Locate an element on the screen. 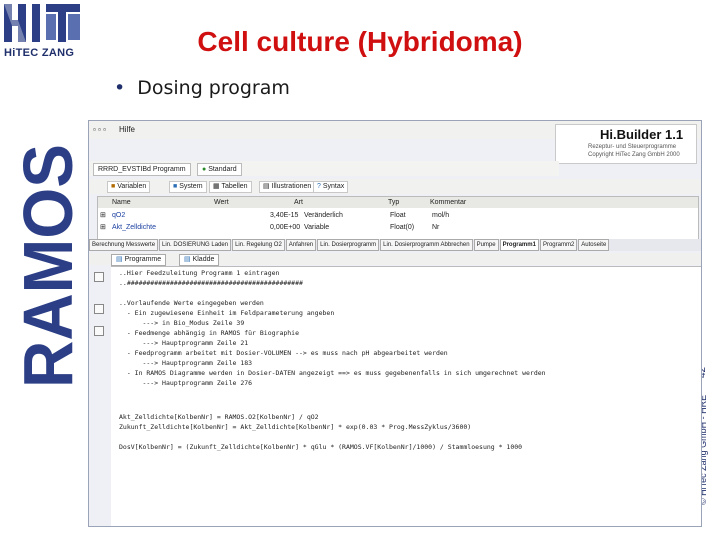 This screenshot has height=540, width=720. code-line: ---> in Bio_Modus Zeile 39 is located at coordinates (182, 323).